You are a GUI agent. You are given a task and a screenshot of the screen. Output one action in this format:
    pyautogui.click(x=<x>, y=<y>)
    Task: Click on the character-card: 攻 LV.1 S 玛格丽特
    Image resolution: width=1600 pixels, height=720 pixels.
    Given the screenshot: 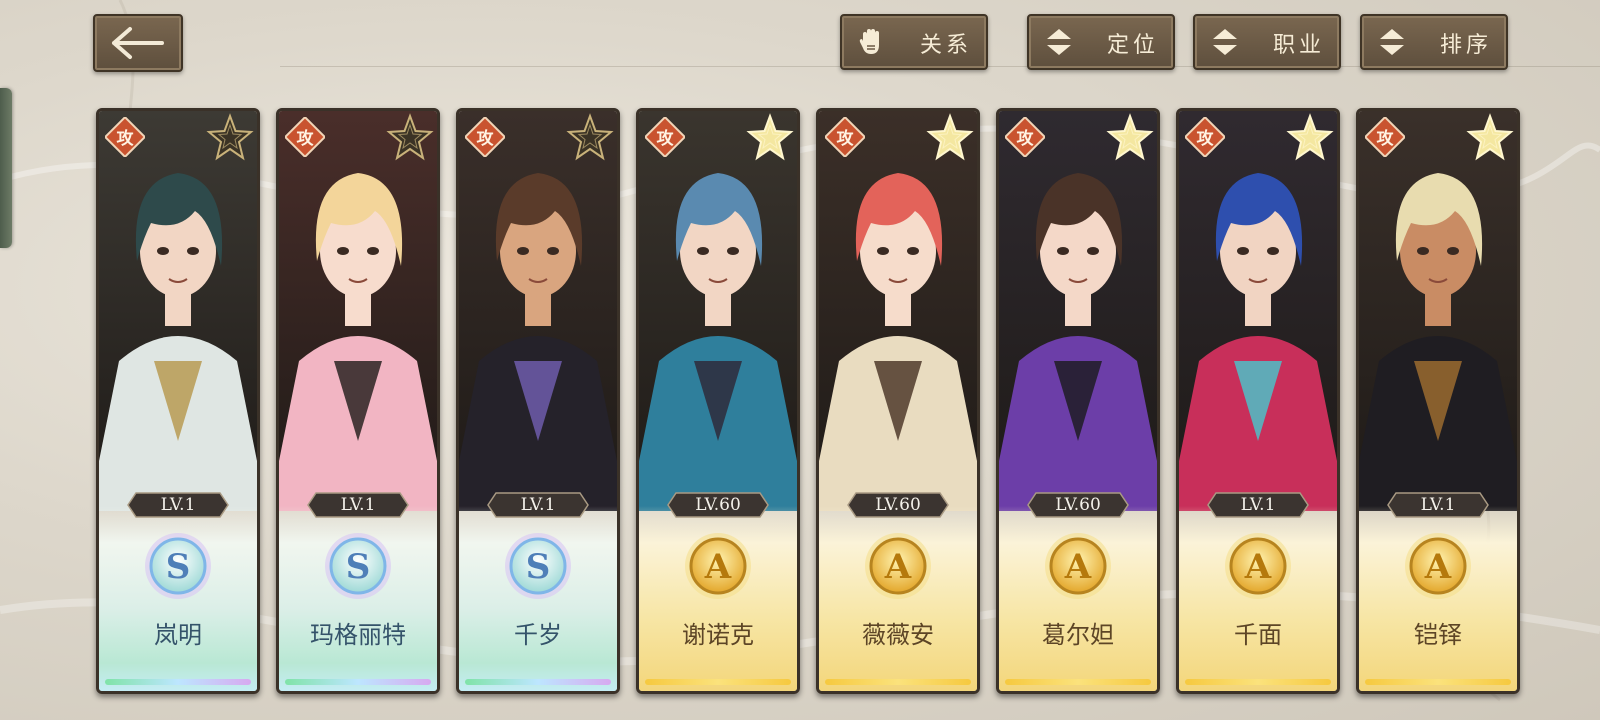 What is the action you would take?
    pyautogui.click(x=358, y=401)
    